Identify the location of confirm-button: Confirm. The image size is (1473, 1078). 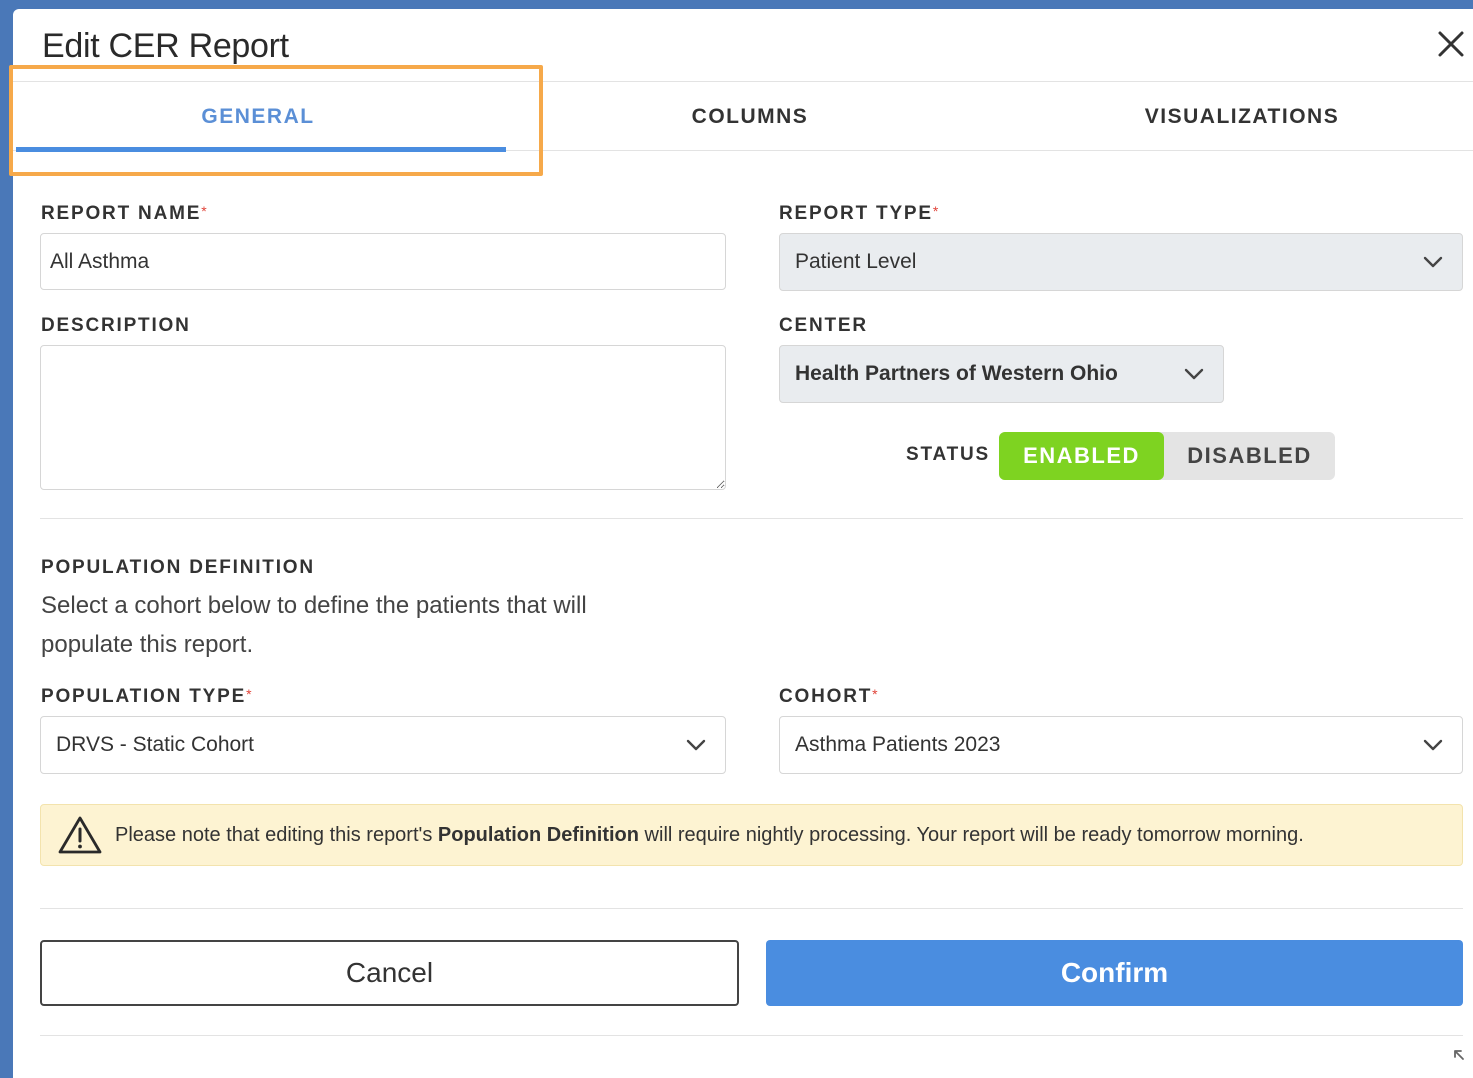
(1114, 973).